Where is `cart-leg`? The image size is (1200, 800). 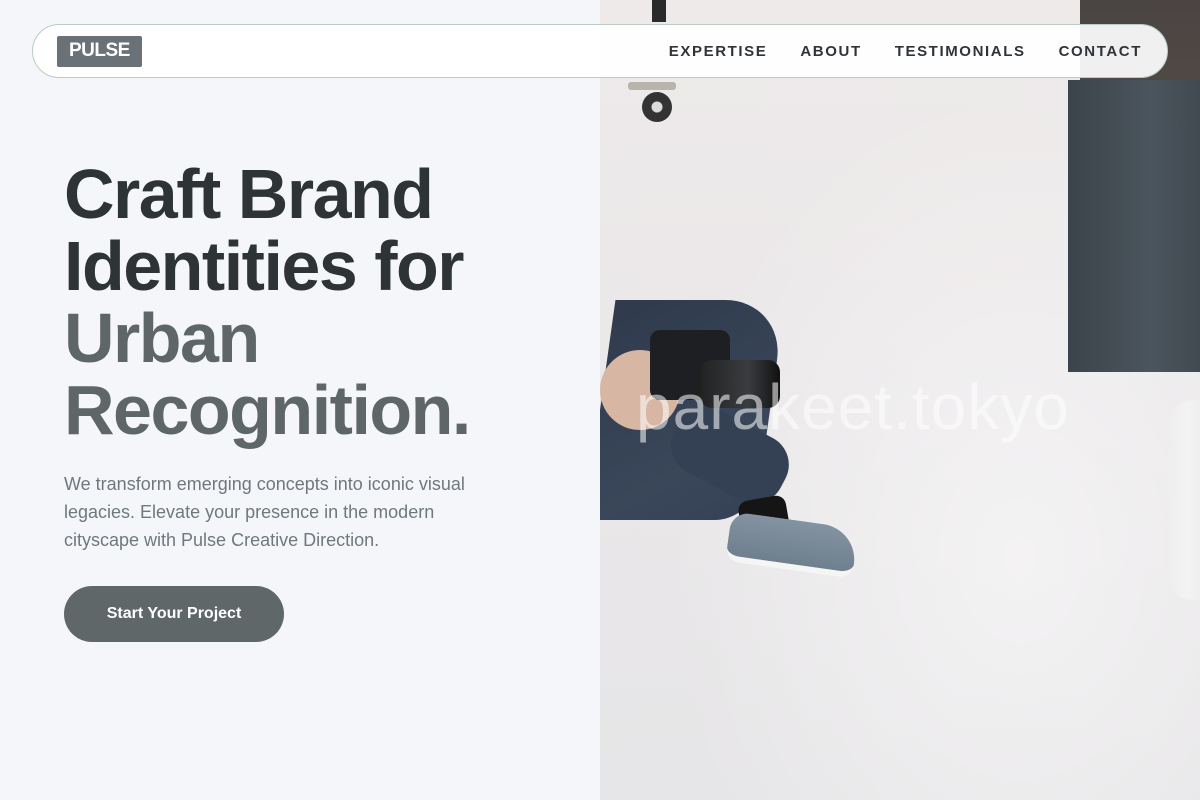
cart-leg is located at coordinates (659, 11).